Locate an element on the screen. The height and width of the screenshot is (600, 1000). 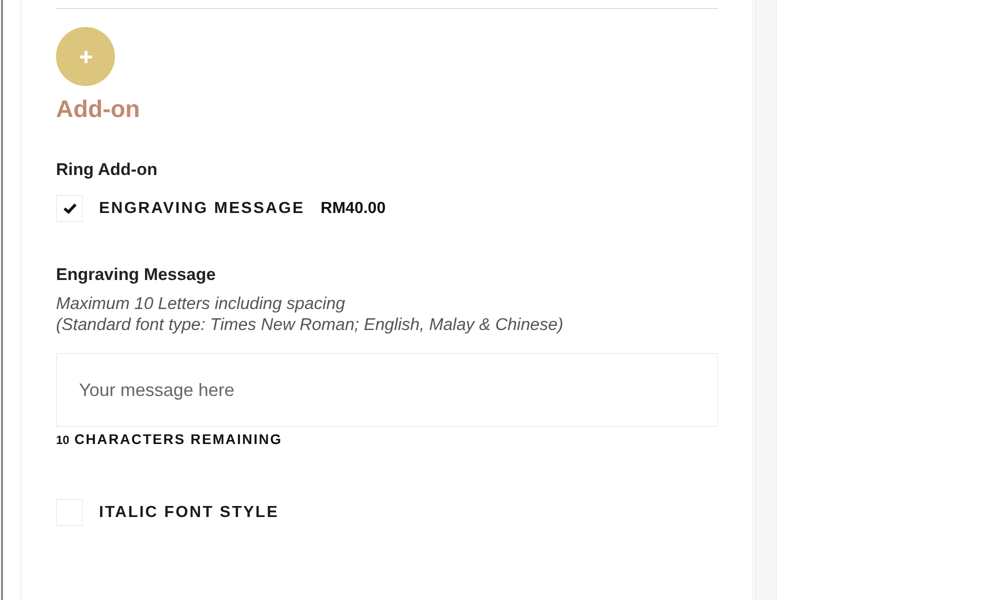
message-input: Your message here is located at coordinates (387, 390).